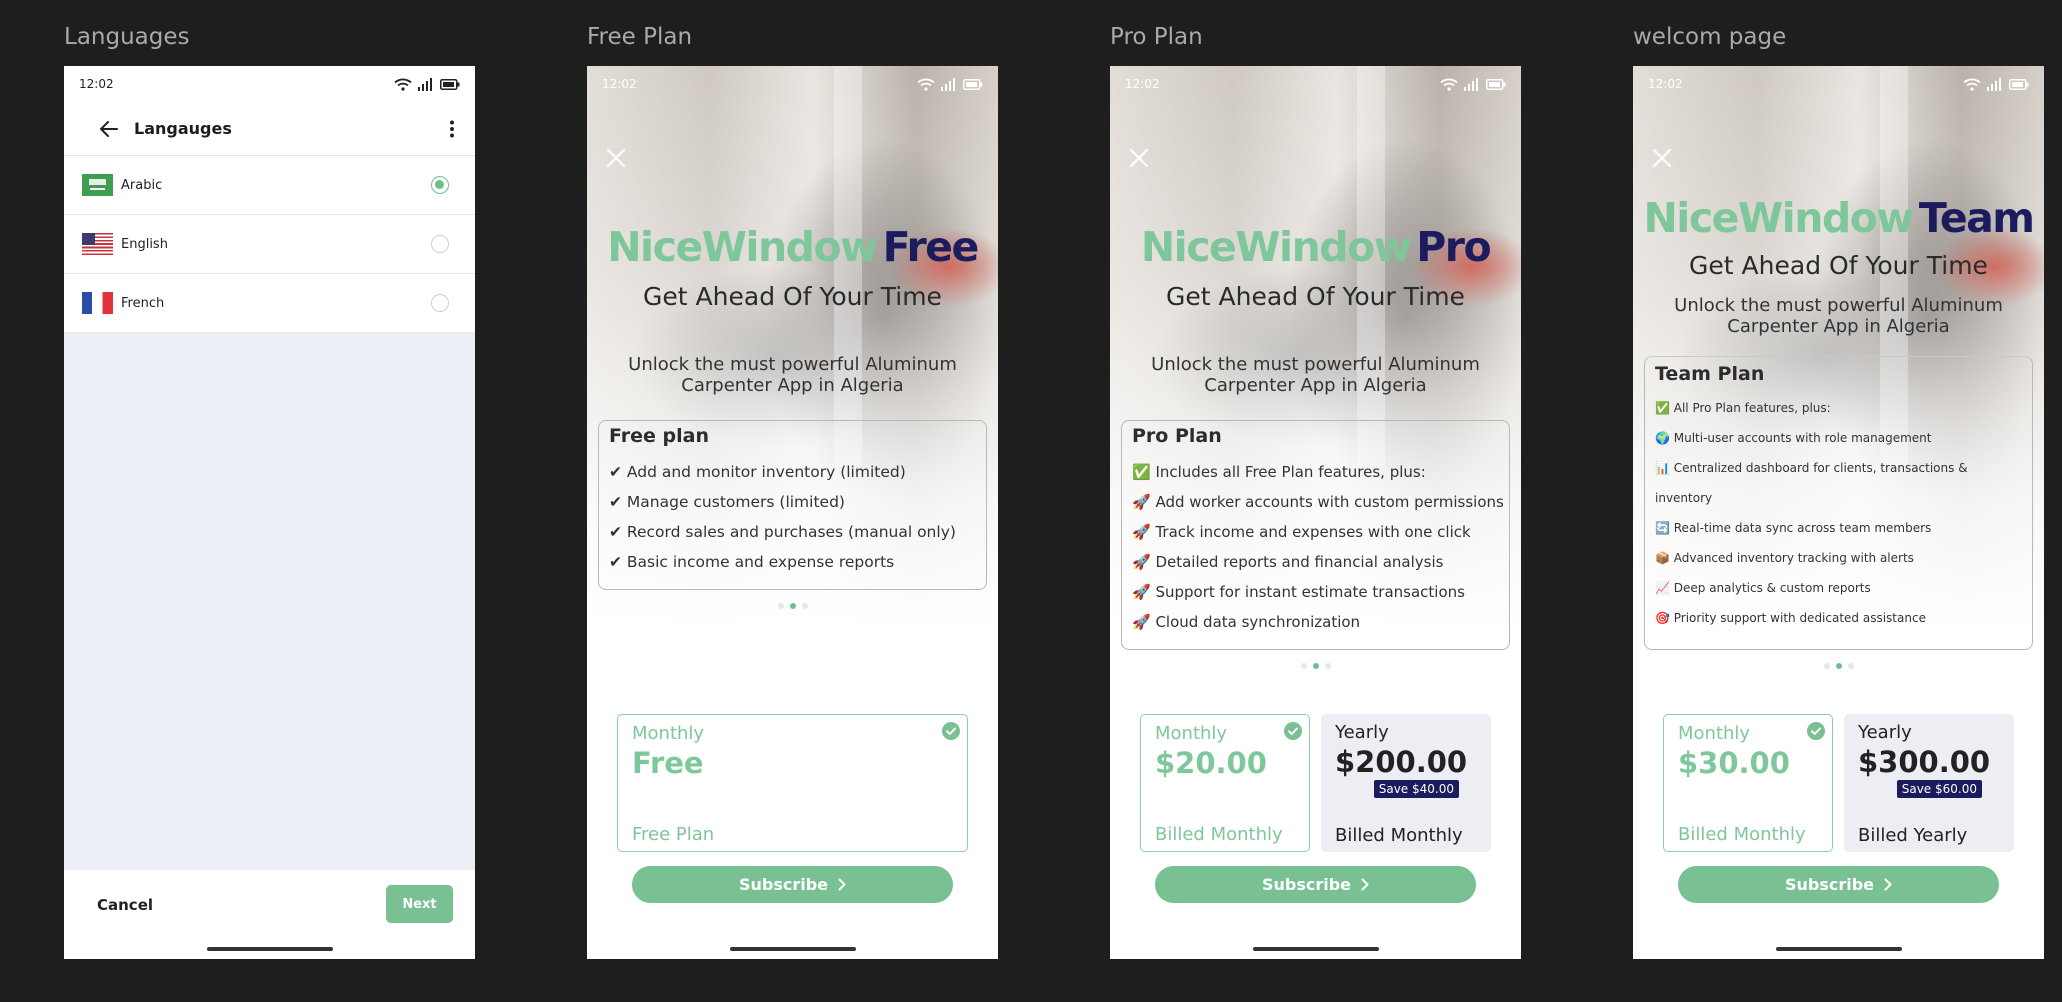  What do you see at coordinates (752, 562) in the screenshot?
I see `feature-item: ✔ Basic income and expense reports` at bounding box center [752, 562].